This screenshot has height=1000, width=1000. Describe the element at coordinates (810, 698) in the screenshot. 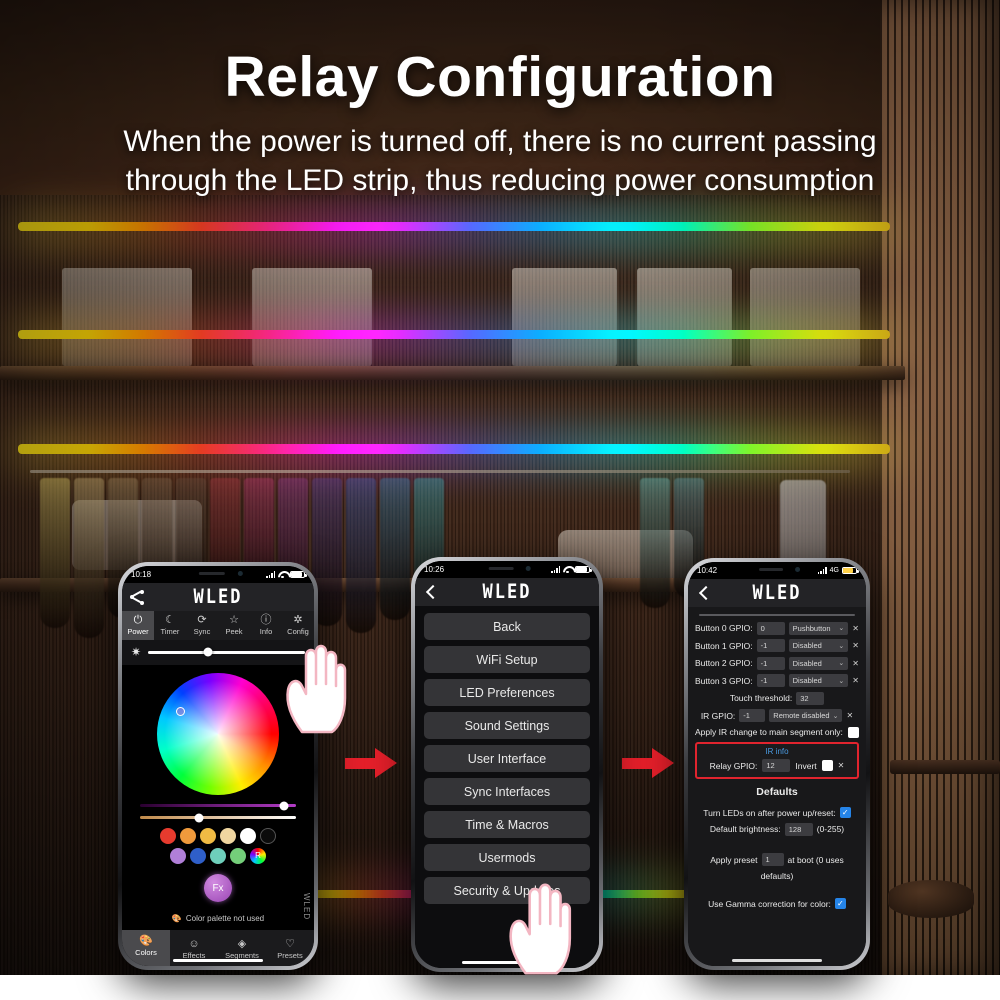

I see `touch-threshold-input: 32` at that location.